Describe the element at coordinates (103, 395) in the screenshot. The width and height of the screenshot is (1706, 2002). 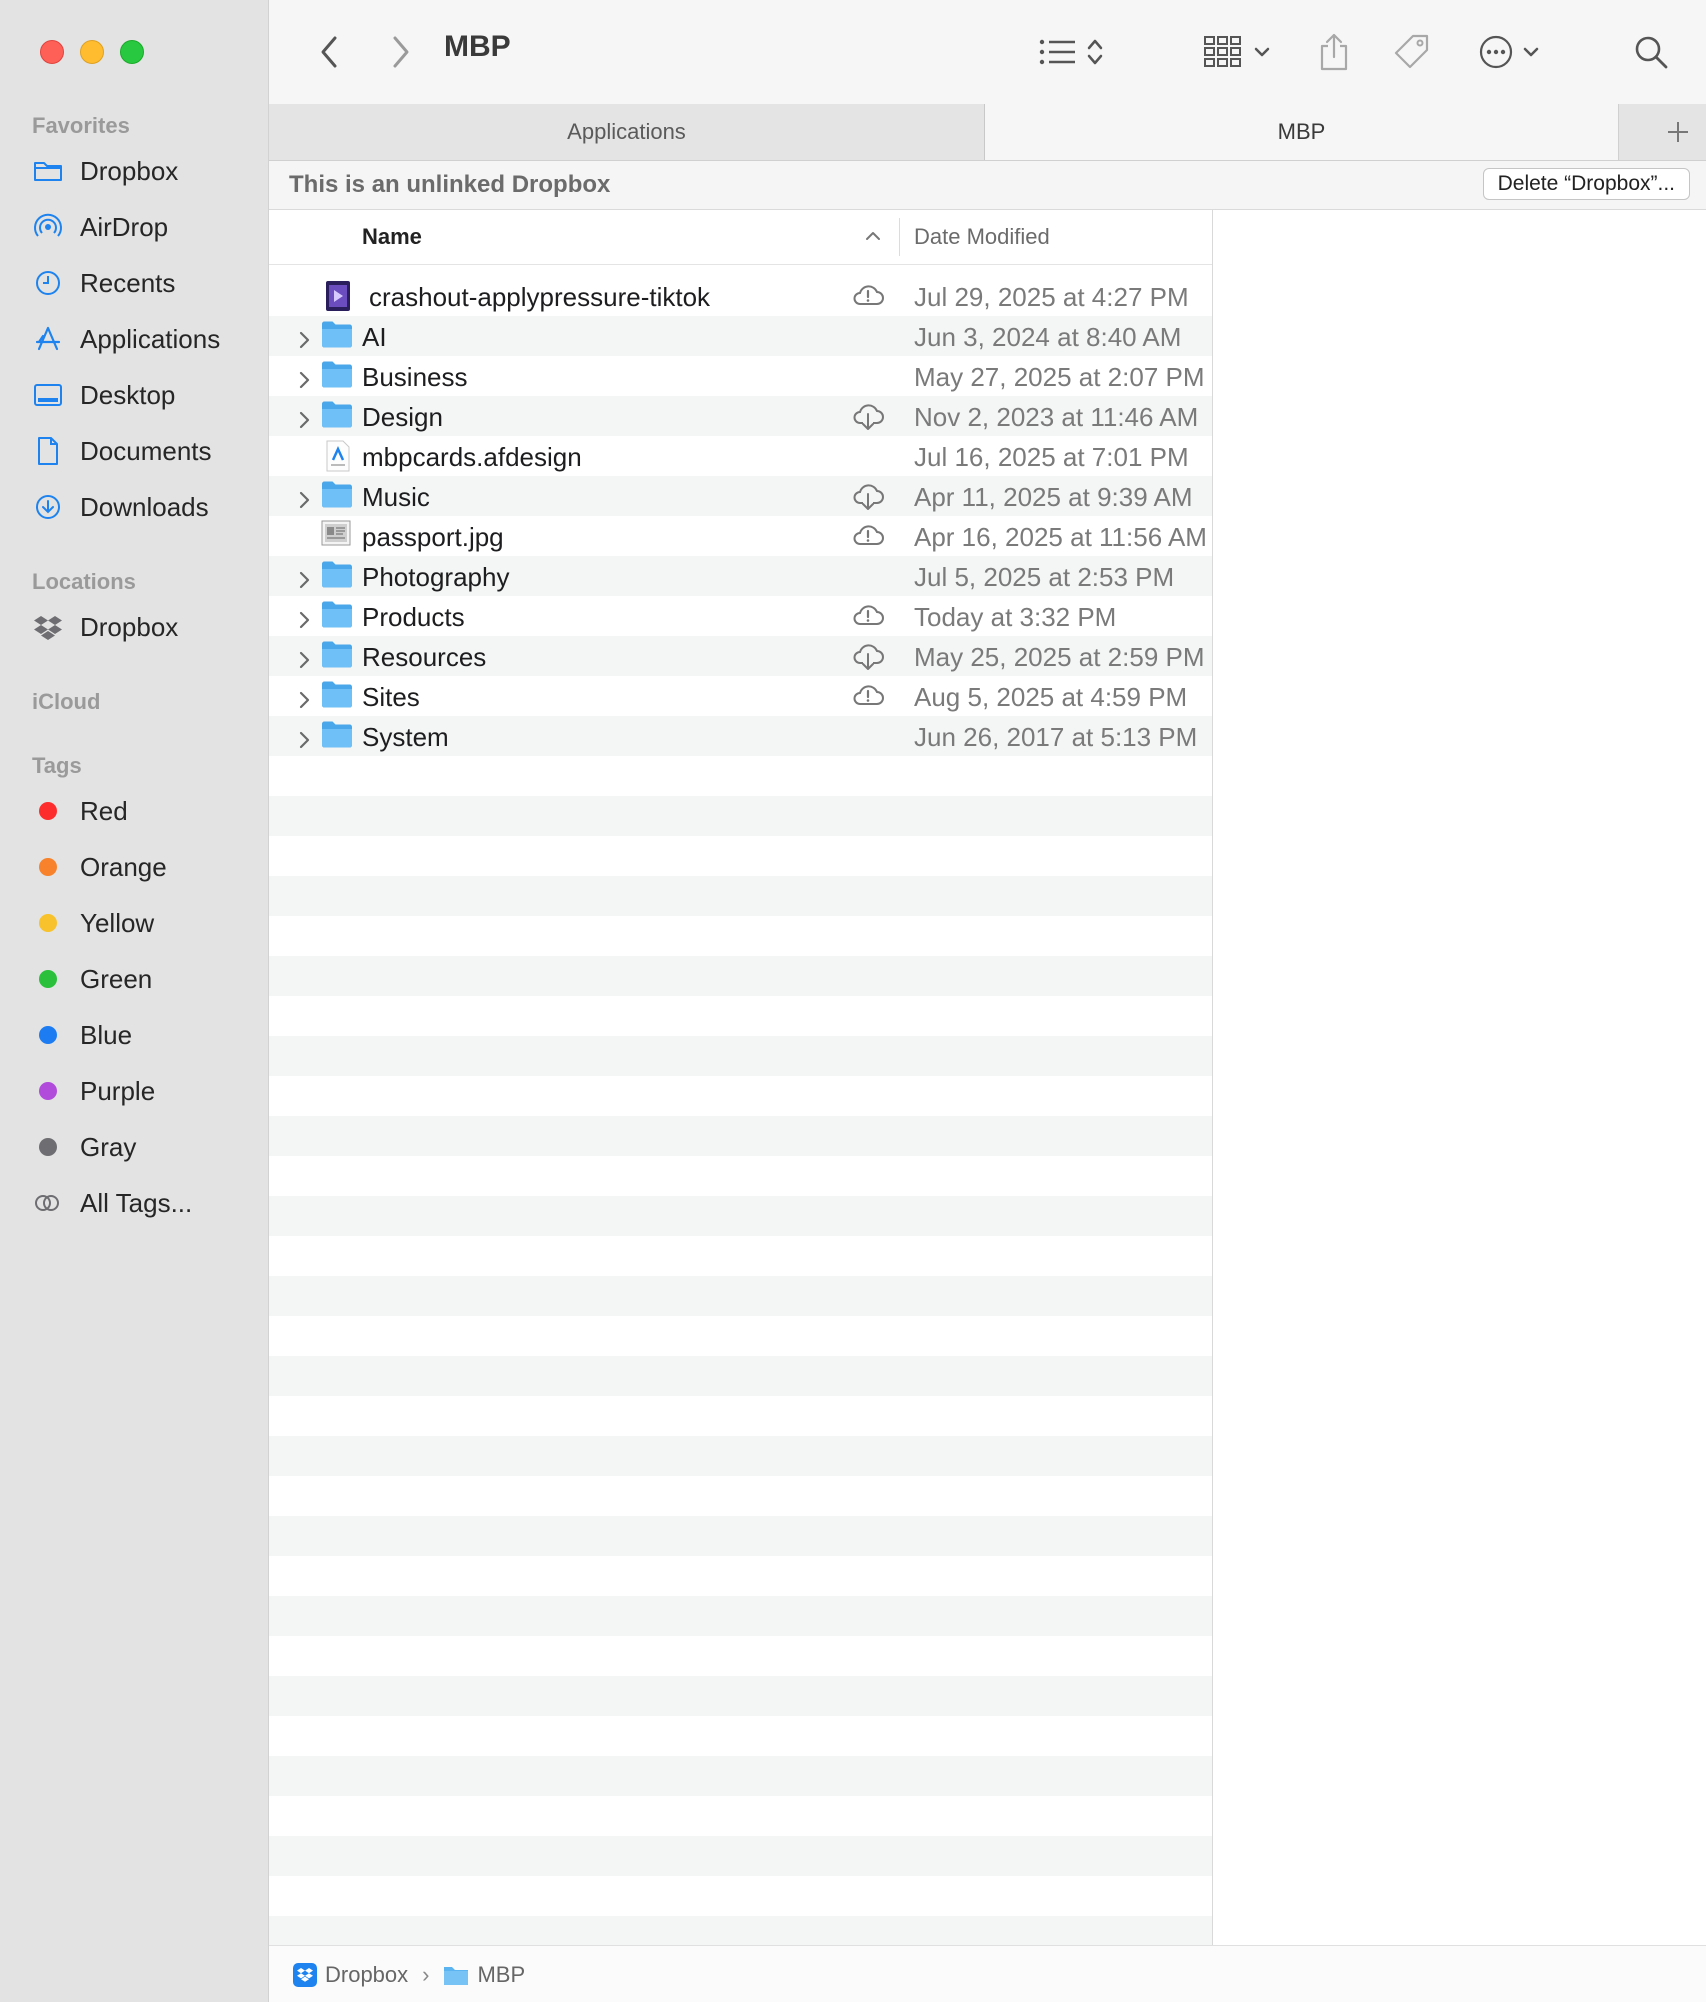
I see `sidebar-item-desktop: Desktop` at that location.